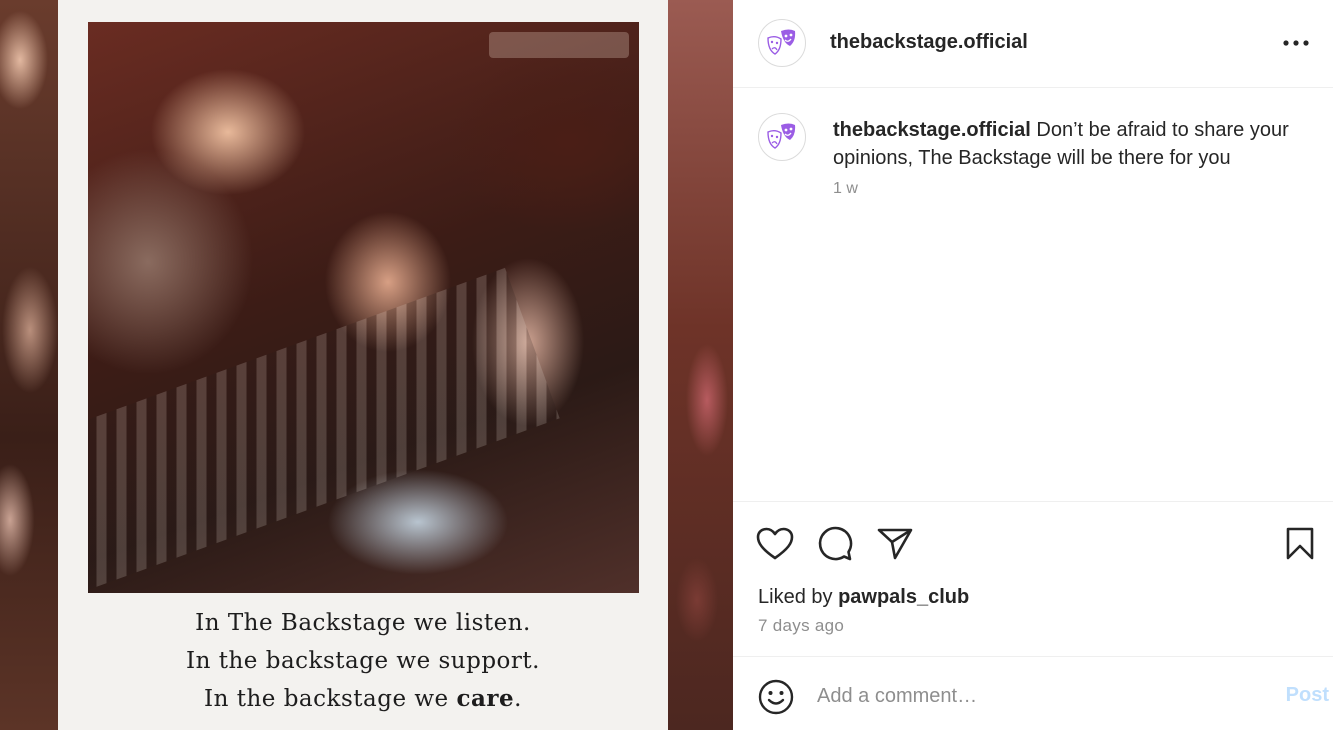 This screenshot has width=1333, height=730. Describe the element at coordinates (903, 597) in the screenshot. I see `liked-by-user: pawpals_club` at that location.